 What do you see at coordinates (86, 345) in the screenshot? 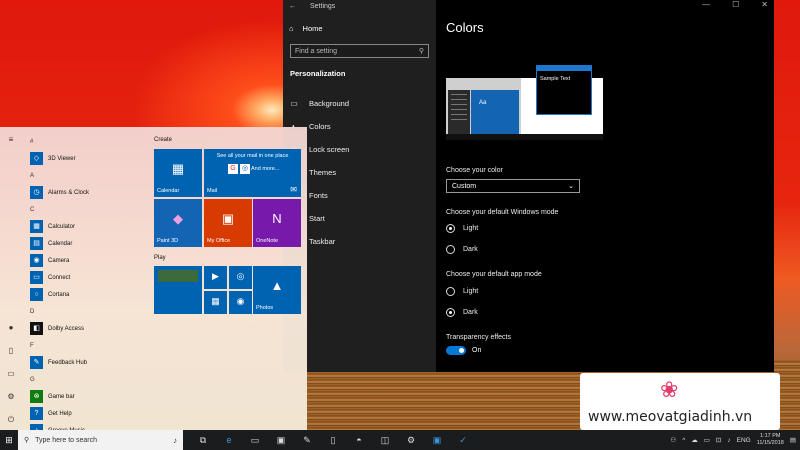
I see `letter-header: F` at bounding box center [86, 345].